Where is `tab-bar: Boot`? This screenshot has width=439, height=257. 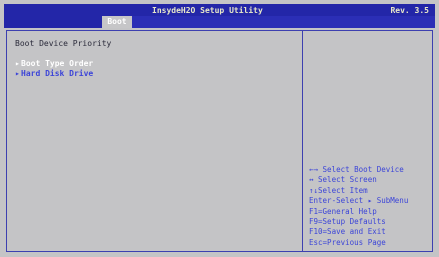
tab-bar: Boot is located at coordinates (219, 22).